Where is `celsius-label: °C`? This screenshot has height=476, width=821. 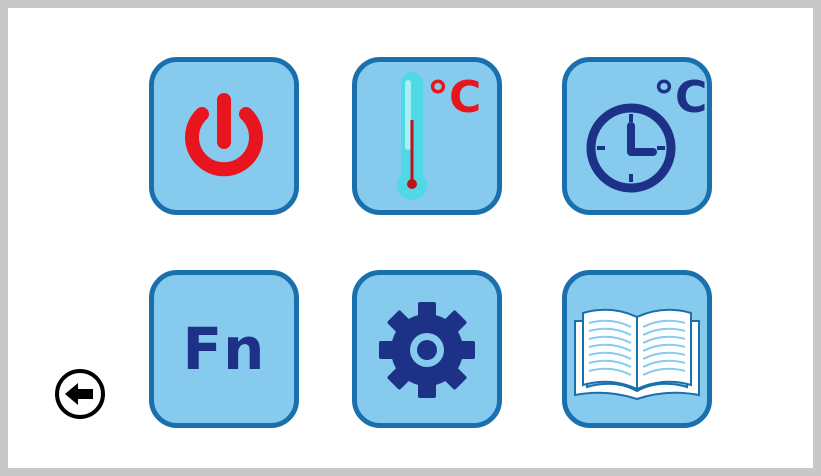
celsius-label: °C is located at coordinates (454, 97).